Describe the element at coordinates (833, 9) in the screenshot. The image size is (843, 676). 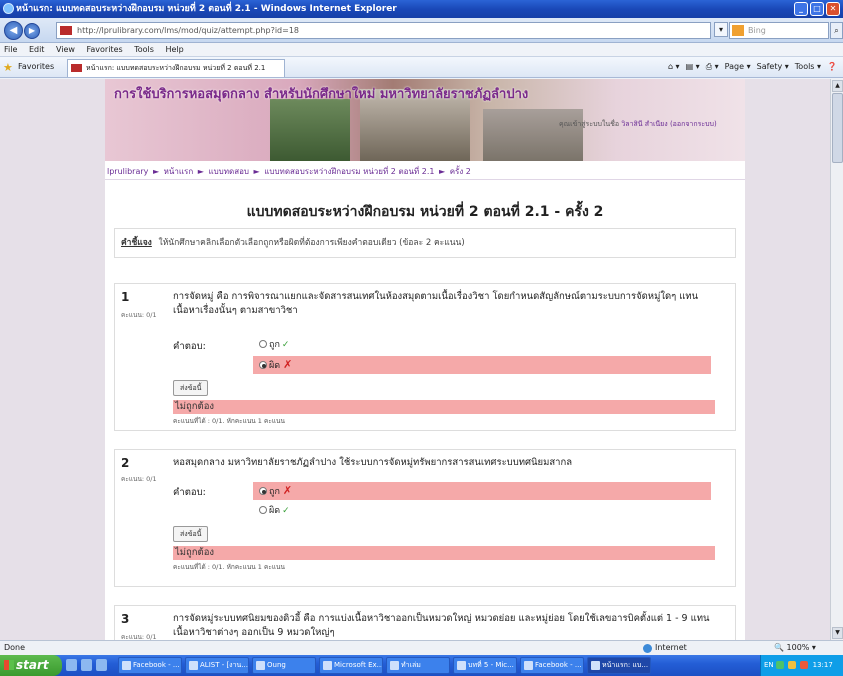
I see `close-button: ✕` at that location.